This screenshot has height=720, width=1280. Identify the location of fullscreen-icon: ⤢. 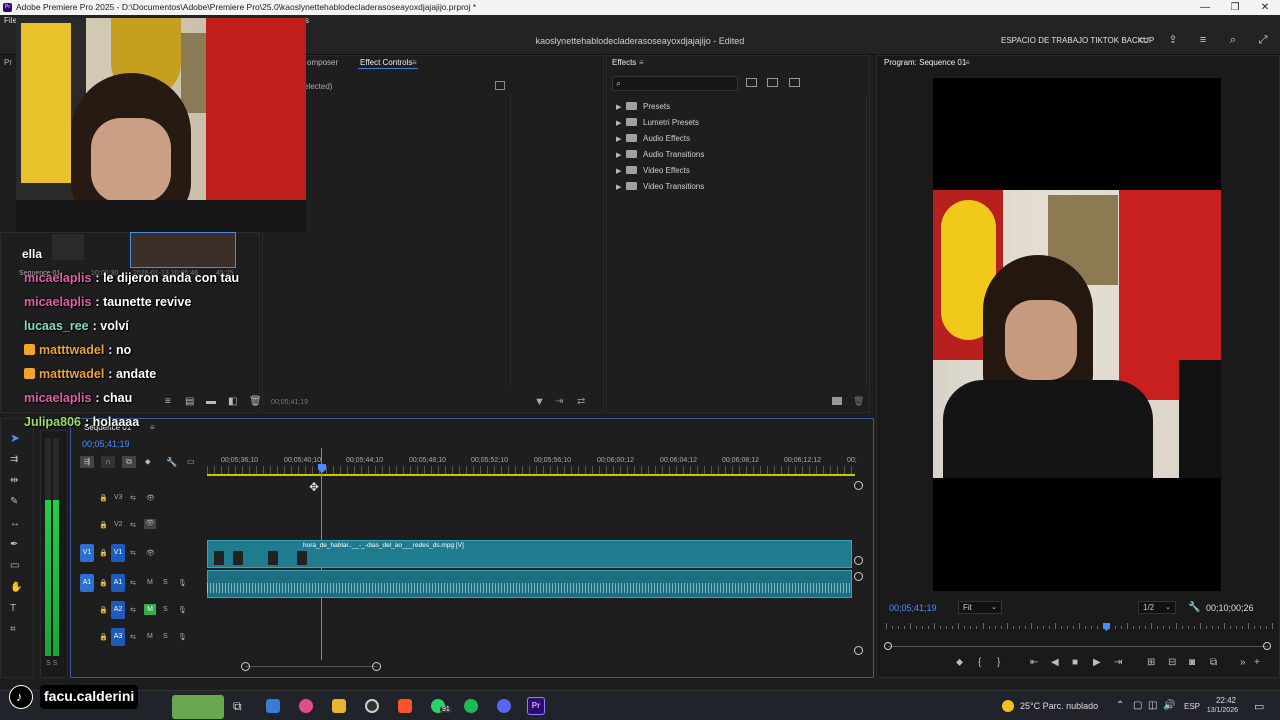
(1263, 40).